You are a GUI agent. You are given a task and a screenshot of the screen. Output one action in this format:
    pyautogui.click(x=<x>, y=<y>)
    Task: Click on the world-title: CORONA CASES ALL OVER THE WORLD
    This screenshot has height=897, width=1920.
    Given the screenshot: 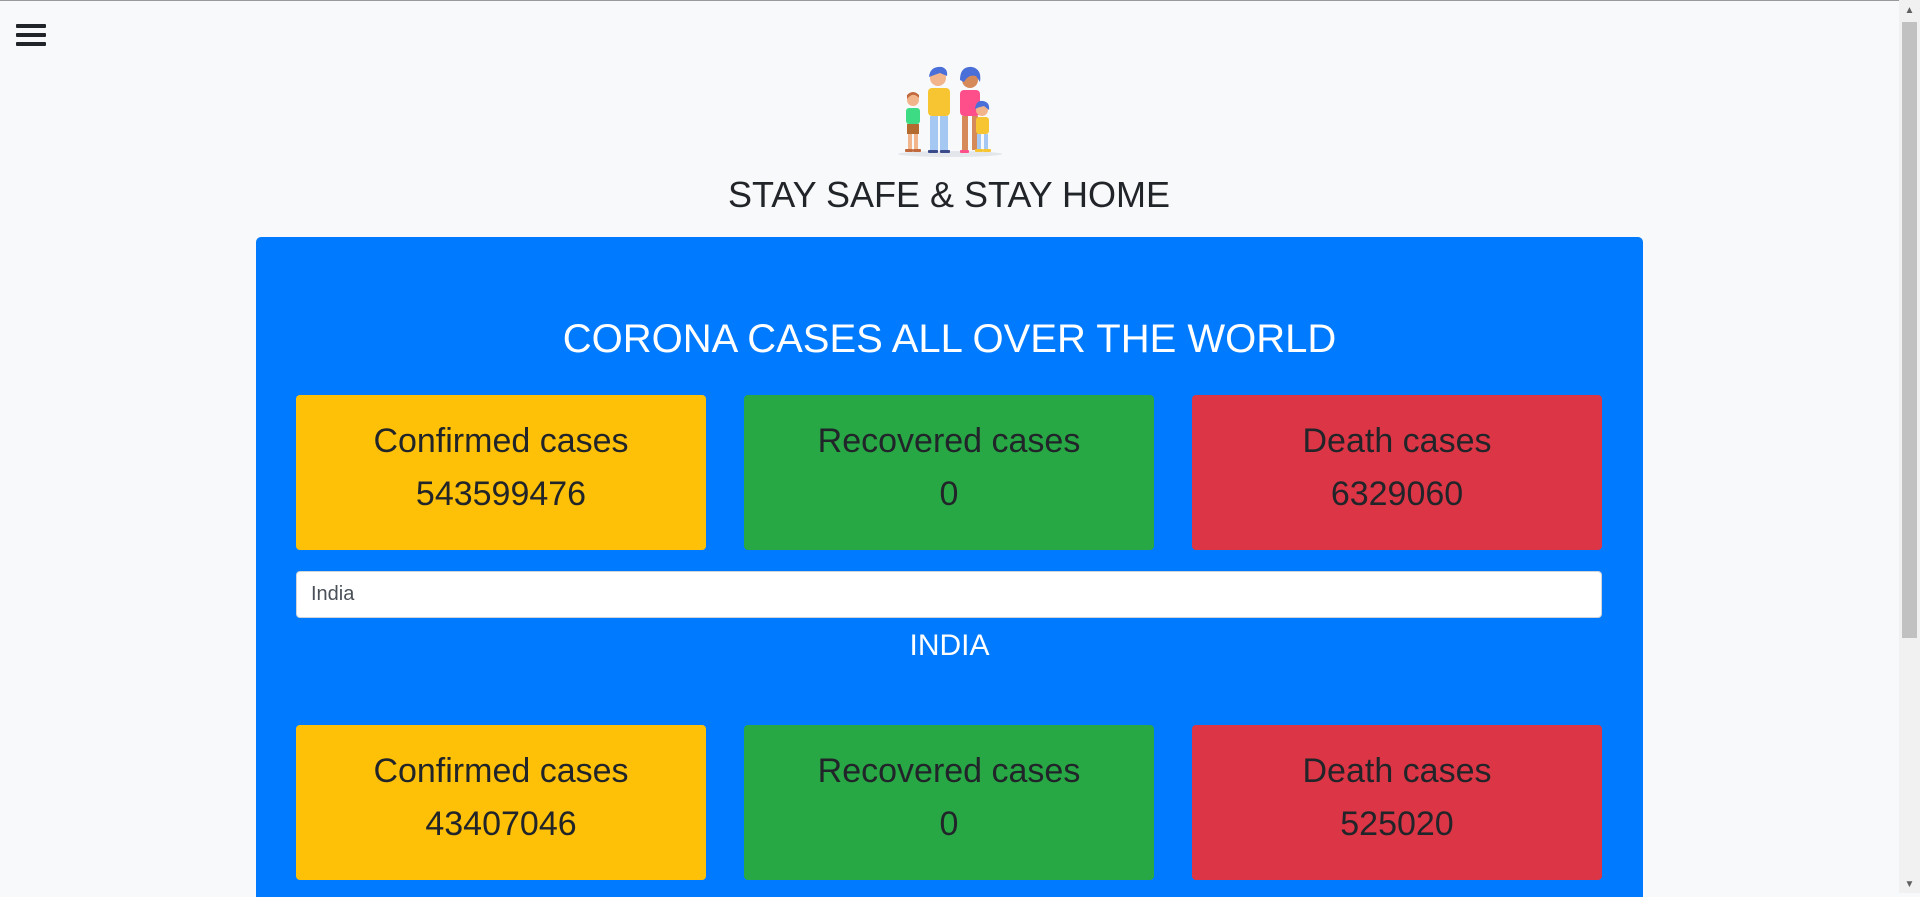 What is the action you would take?
    pyautogui.click(x=949, y=339)
    